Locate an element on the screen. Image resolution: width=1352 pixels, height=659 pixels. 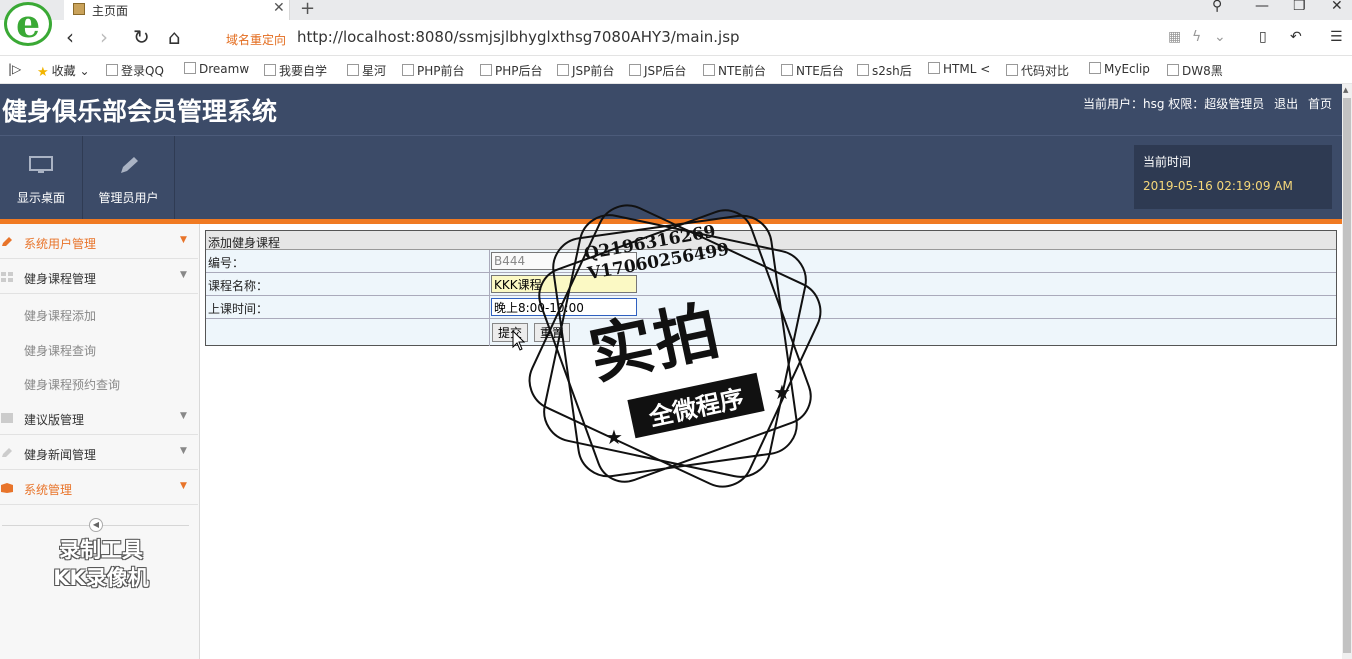
current-user-label: 当前用户：hsg is located at coordinates (1123, 104).